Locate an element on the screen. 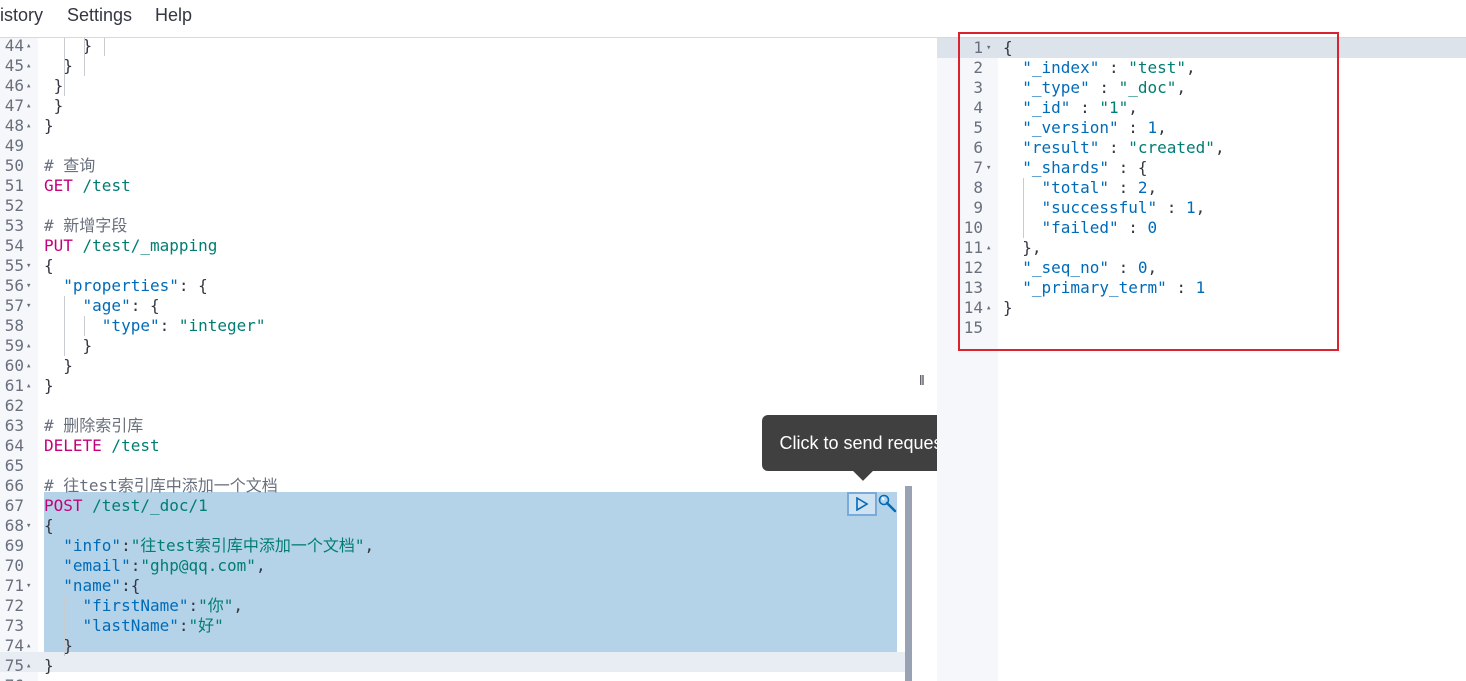  code-text: "lastName":"好" is located at coordinates (134, 626).